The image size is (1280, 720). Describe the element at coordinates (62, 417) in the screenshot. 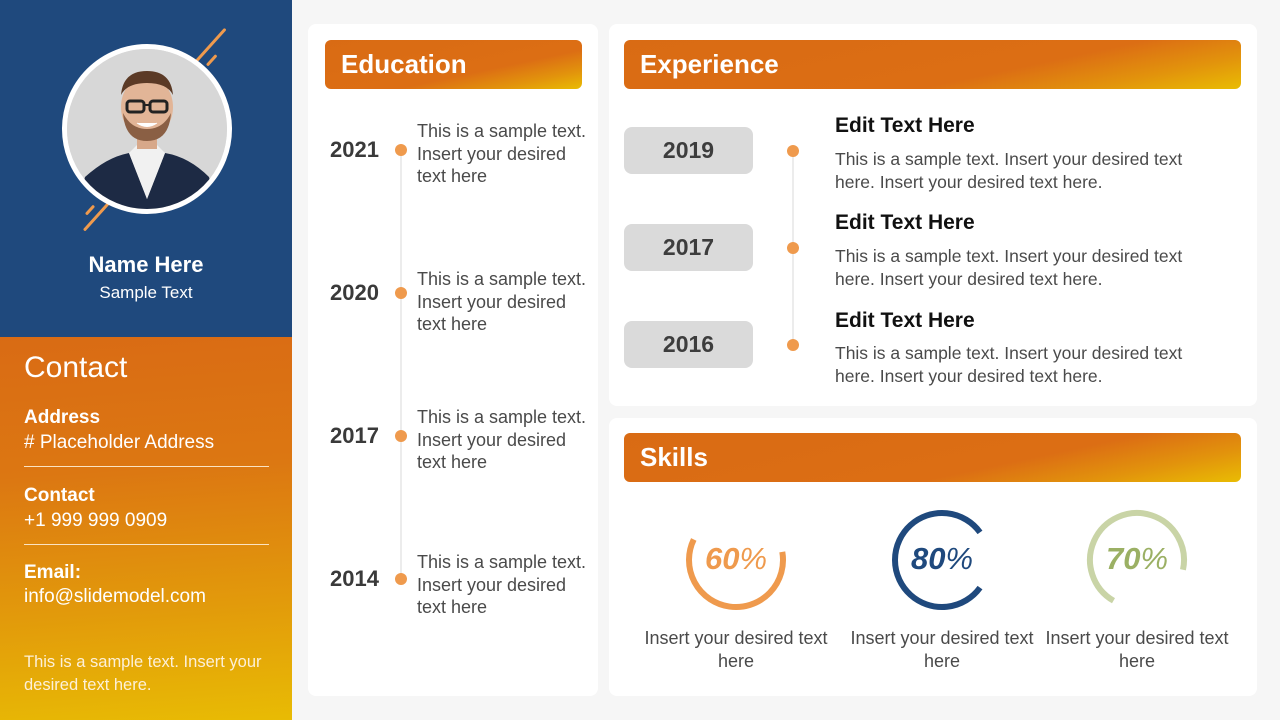

I see `address-label: Address` at that location.